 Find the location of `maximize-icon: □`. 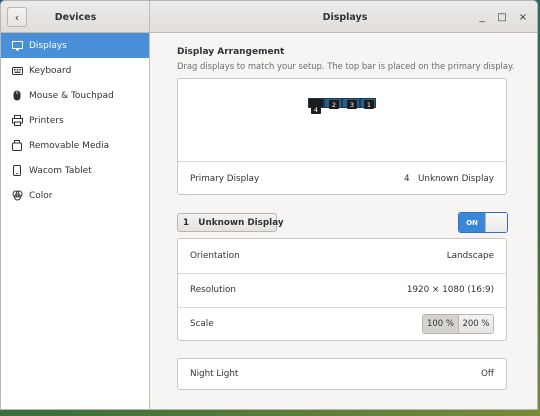

maximize-icon: □ is located at coordinates (502, 17).